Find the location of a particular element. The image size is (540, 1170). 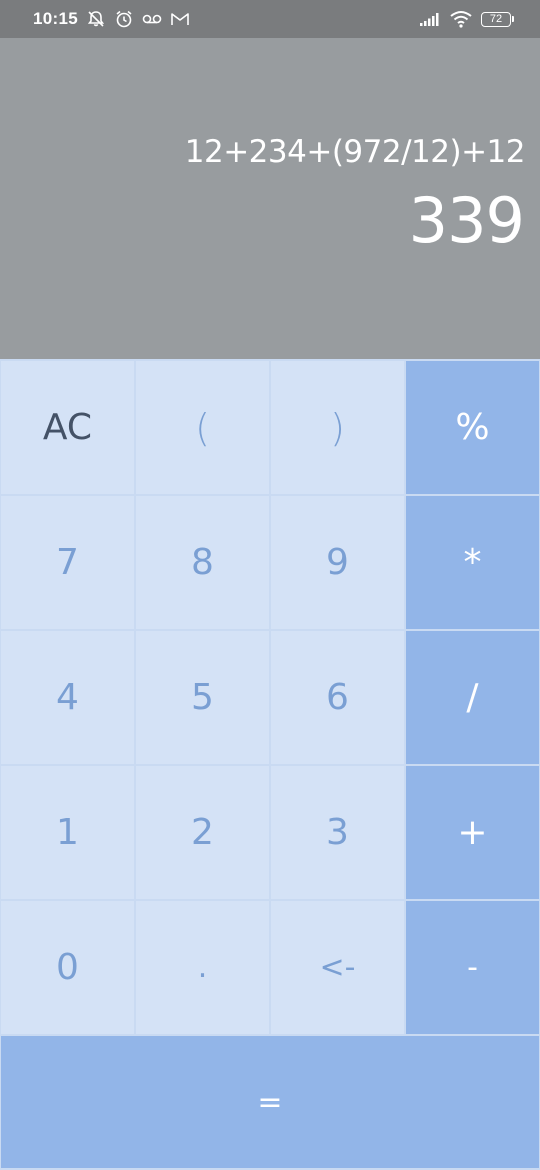

digit-2-button: 2 is located at coordinates (202, 832).